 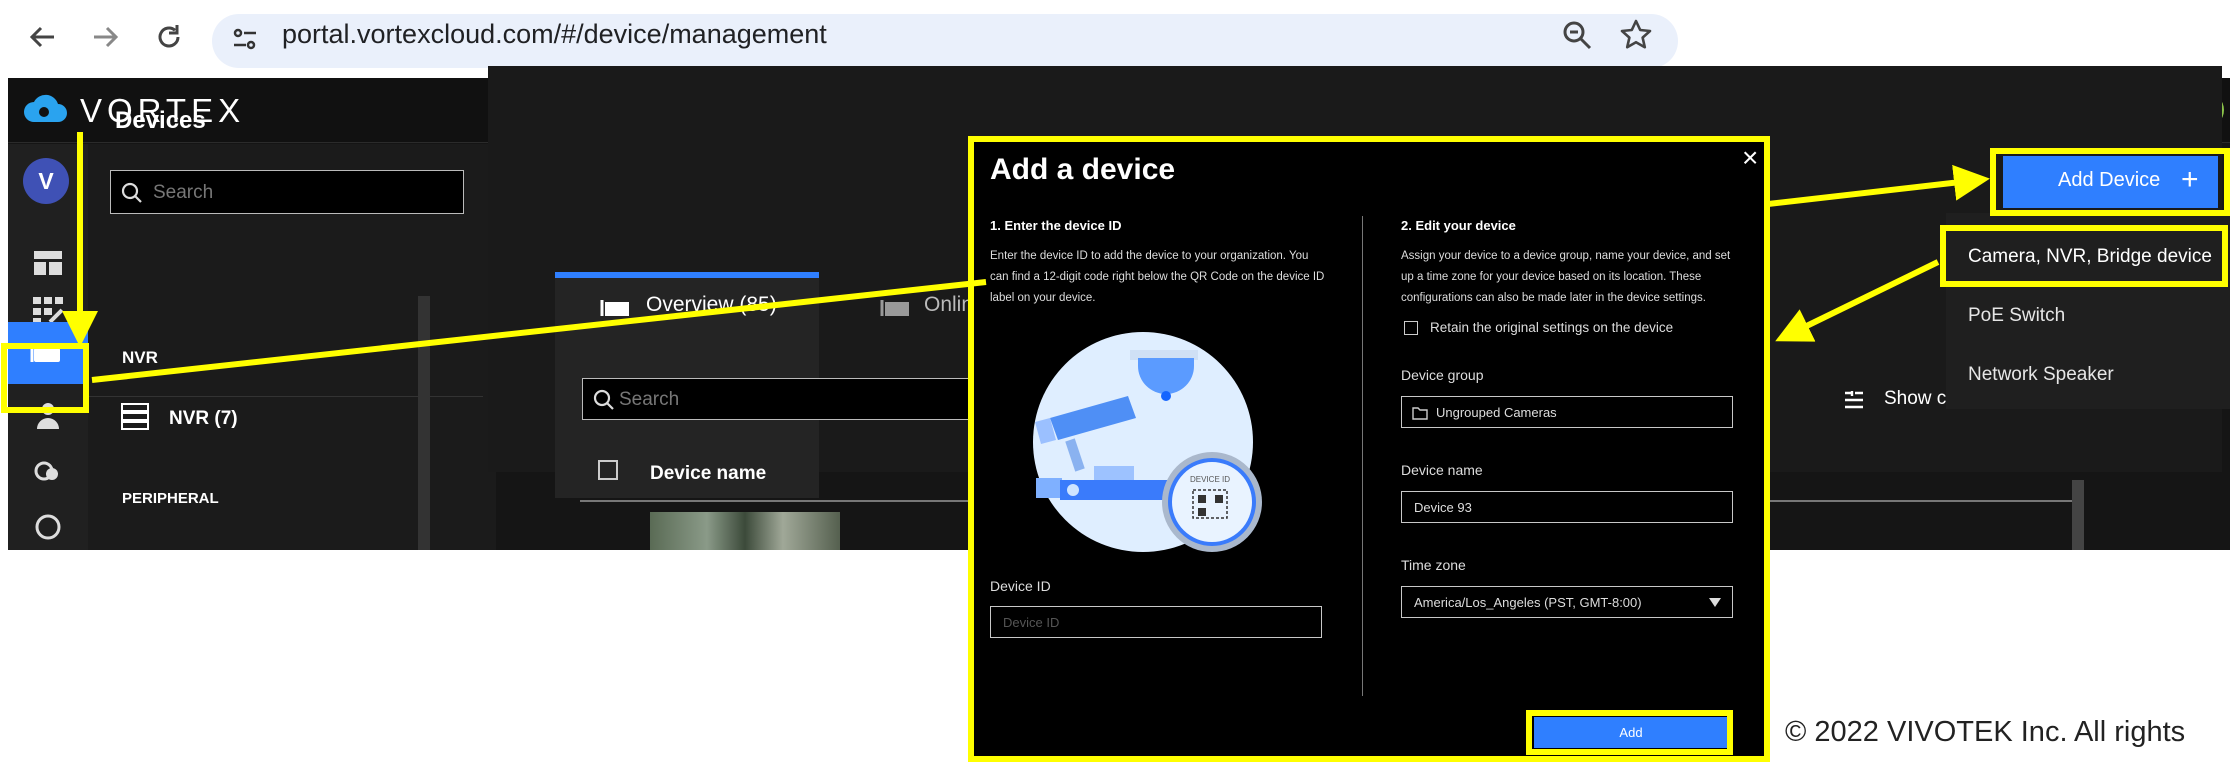 I want to click on copyright-text: © 2022 VIVOTEK Inc. All rights, so click(x=1985, y=732).